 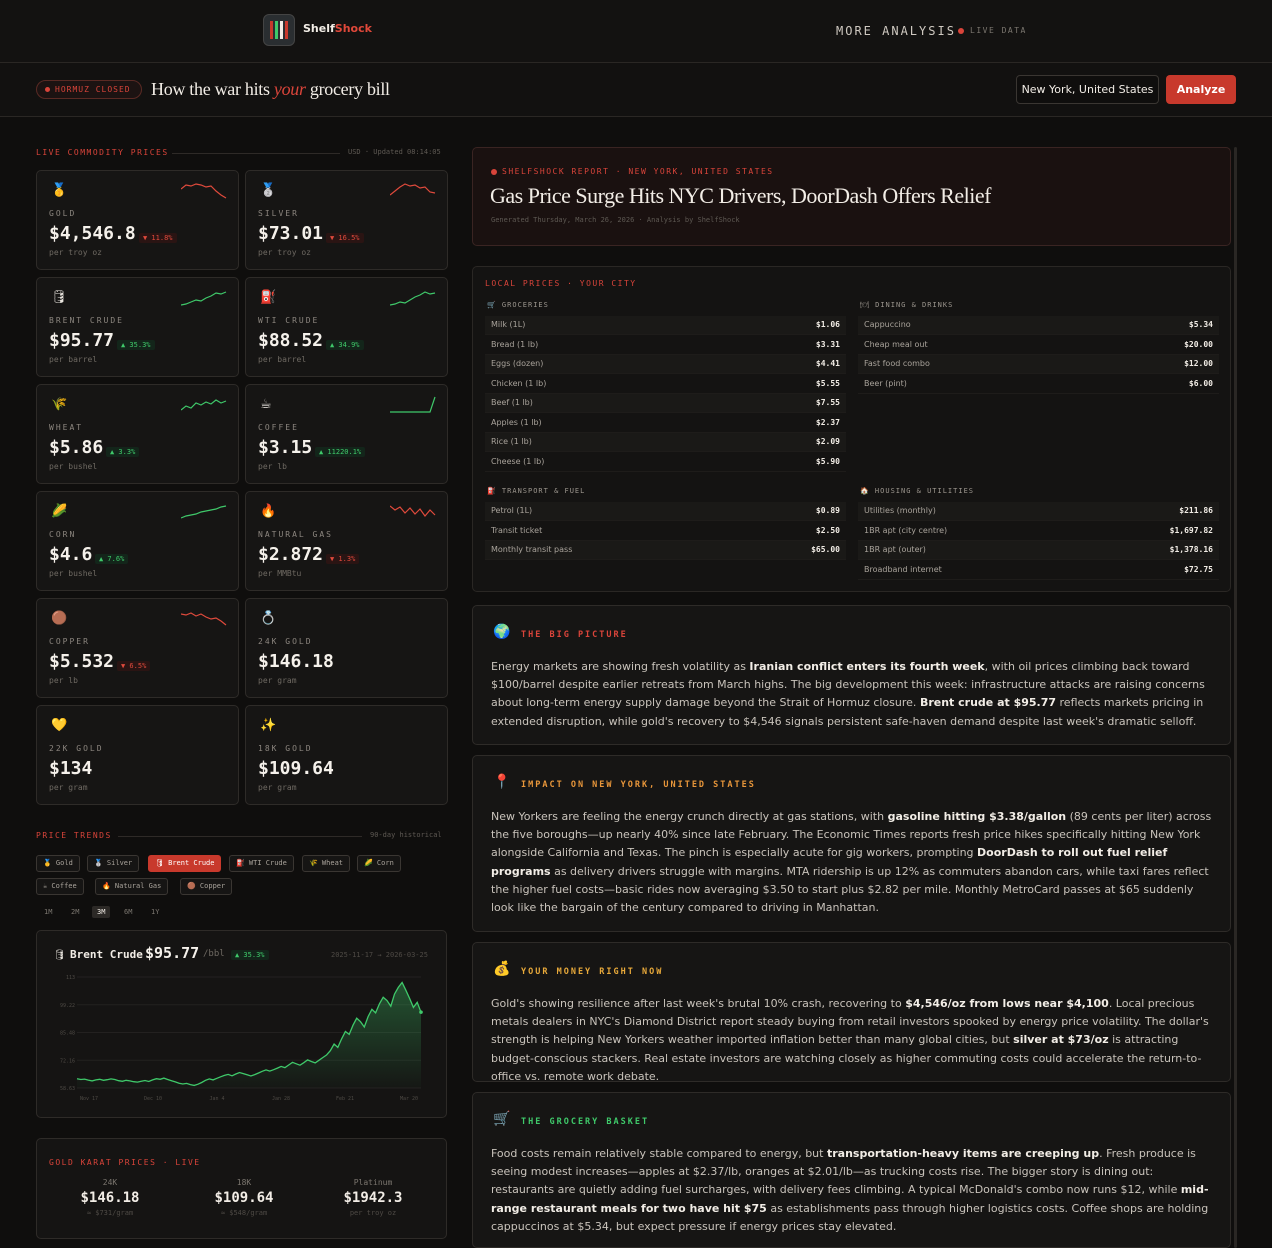 What do you see at coordinates (155, 912) in the screenshot?
I see `range-1y: 1Y` at bounding box center [155, 912].